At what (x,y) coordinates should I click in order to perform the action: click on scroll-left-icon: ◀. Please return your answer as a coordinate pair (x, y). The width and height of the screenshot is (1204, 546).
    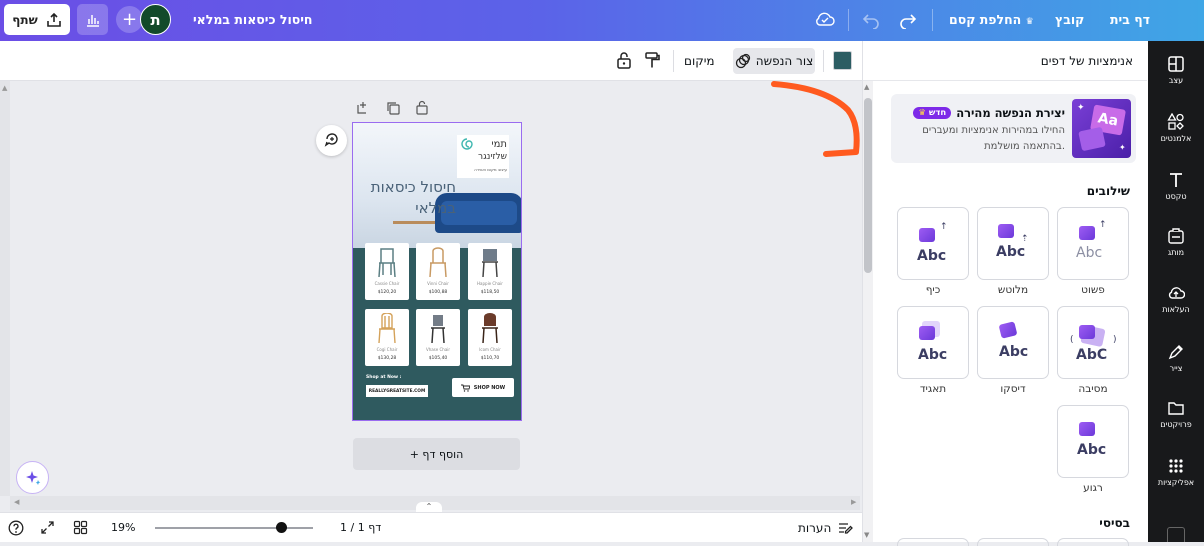
    Looking at the image, I should click on (16, 502).